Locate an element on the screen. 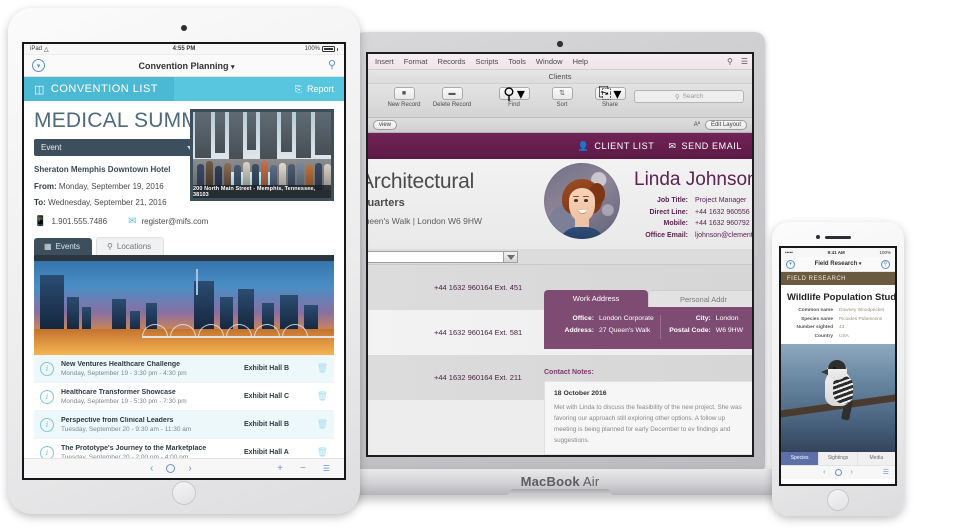 This screenshot has width=957, height=531. tab-locations: ⚲ Locations is located at coordinates (130, 246).